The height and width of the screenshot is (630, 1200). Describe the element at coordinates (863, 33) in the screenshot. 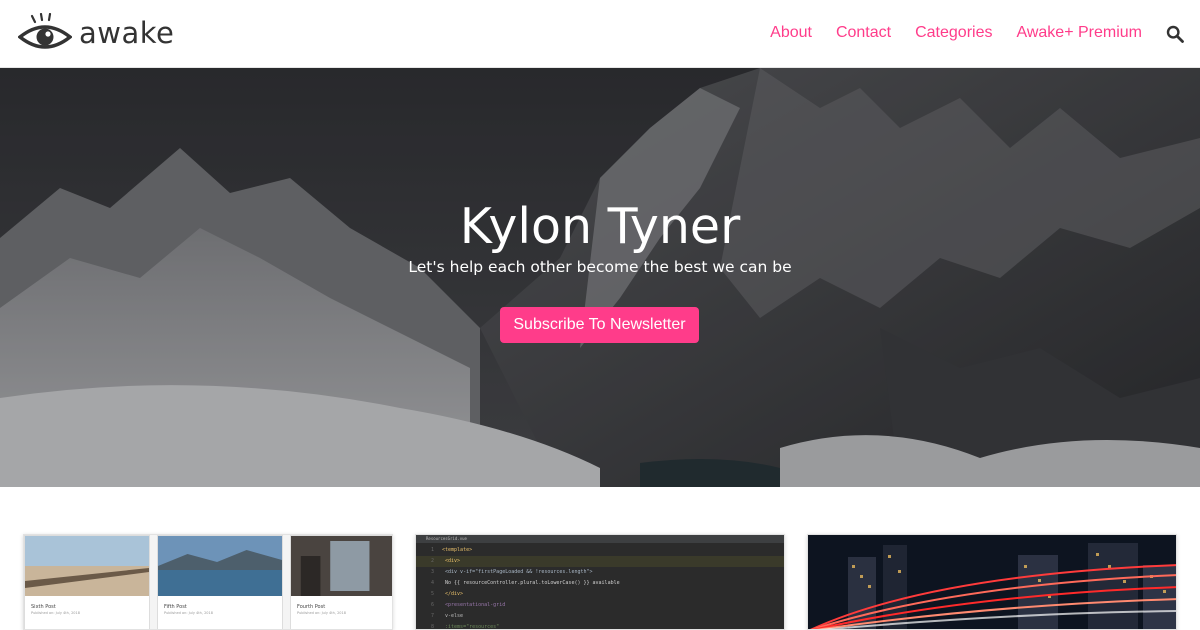

I see `nav-contact: Contact` at that location.